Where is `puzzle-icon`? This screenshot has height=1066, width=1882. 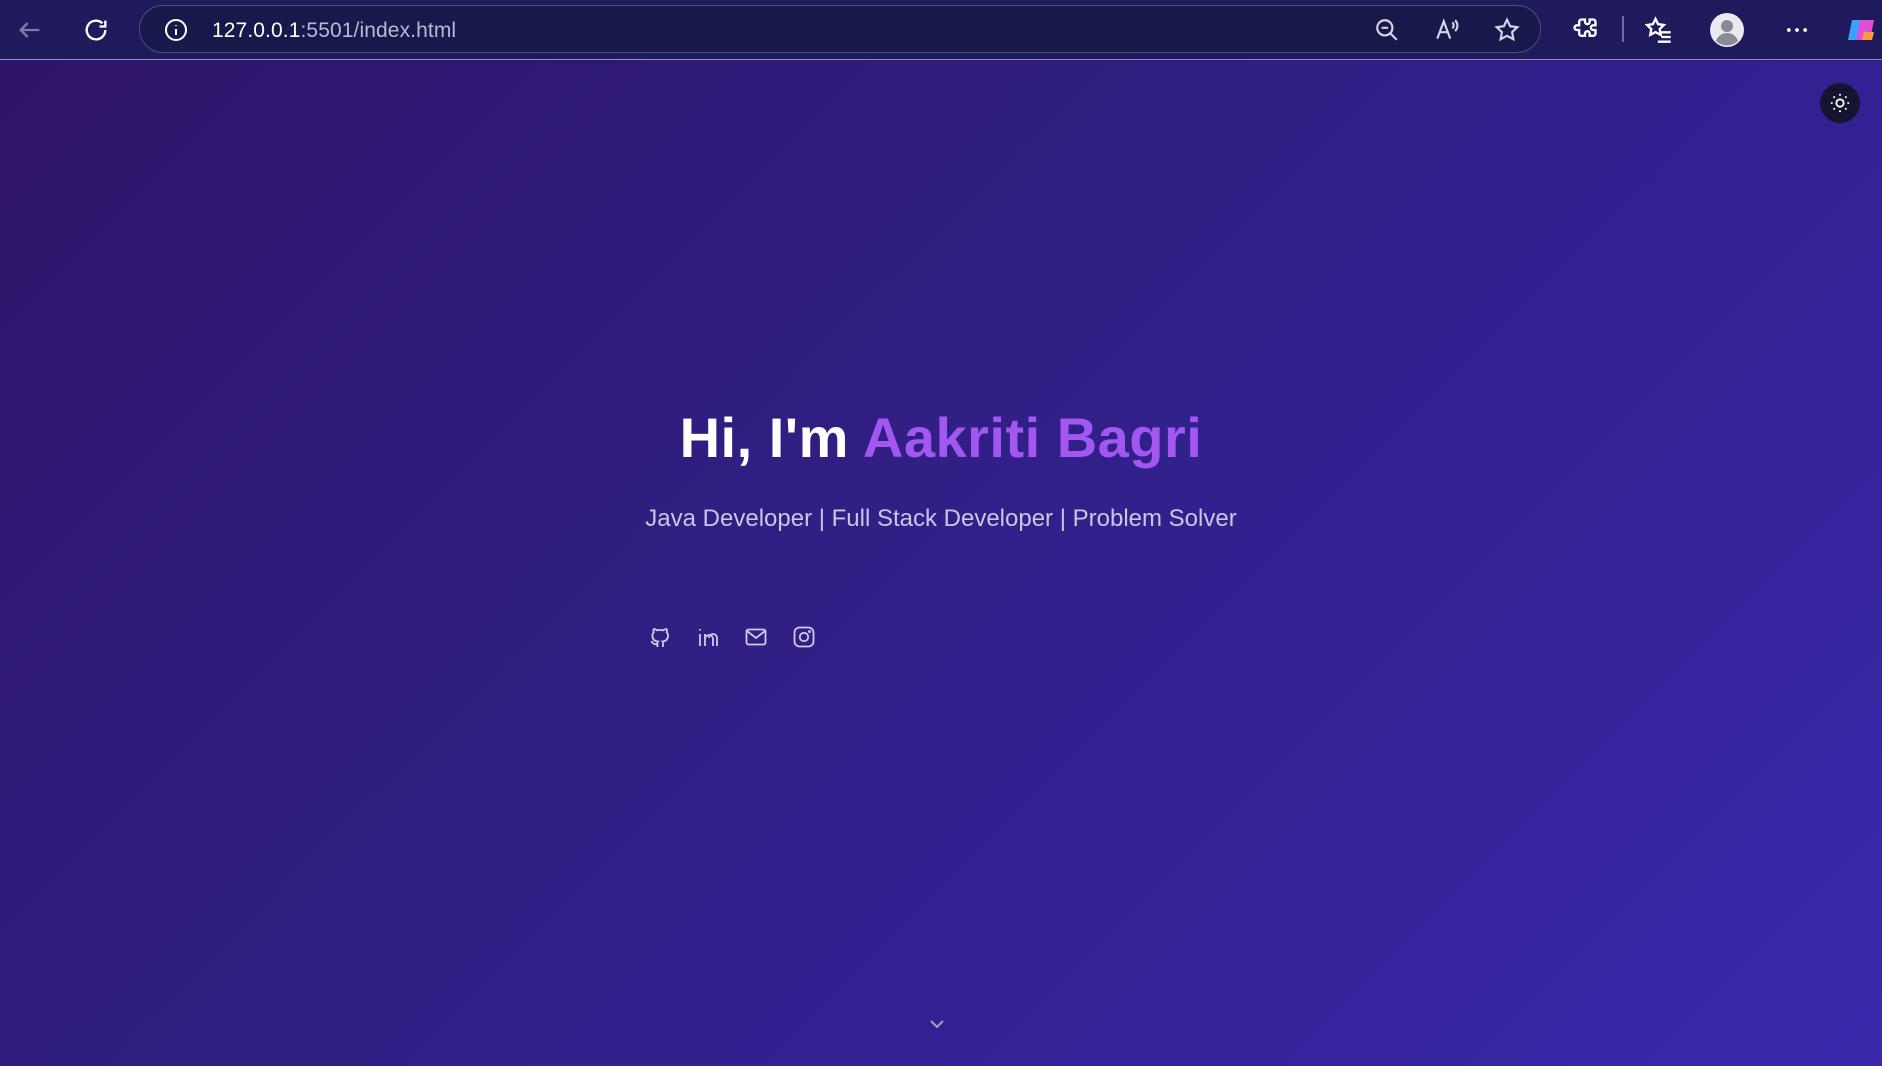 puzzle-icon is located at coordinates (1585, 27).